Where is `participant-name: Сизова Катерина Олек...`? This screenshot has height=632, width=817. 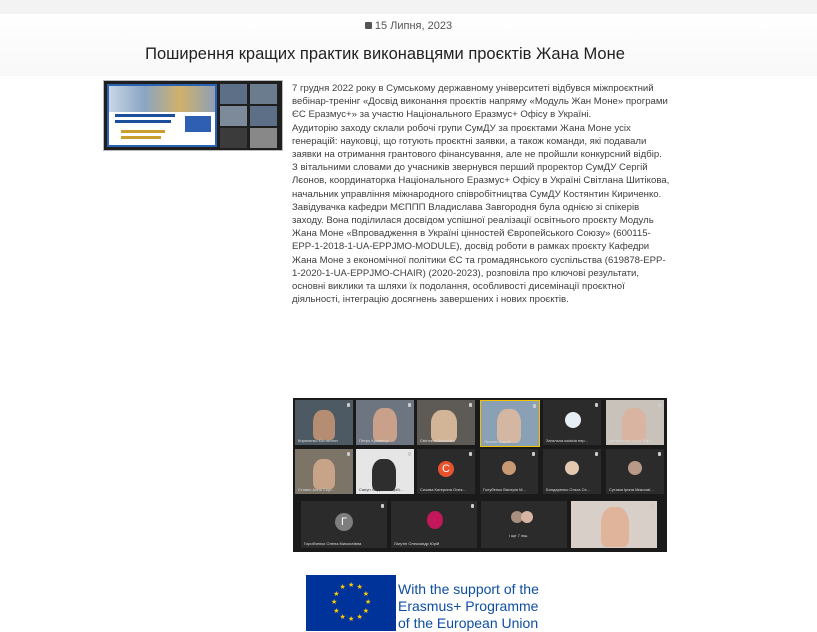
participant-name: Сизова Катерина Олек... is located at coordinates (443, 489).